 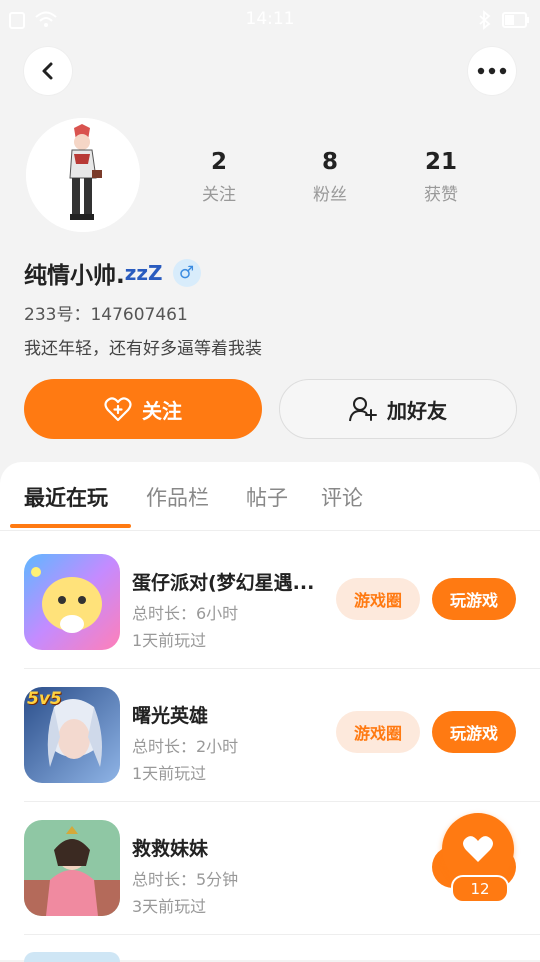 I want to click on tab-works: 作品栏, so click(x=177, y=497).